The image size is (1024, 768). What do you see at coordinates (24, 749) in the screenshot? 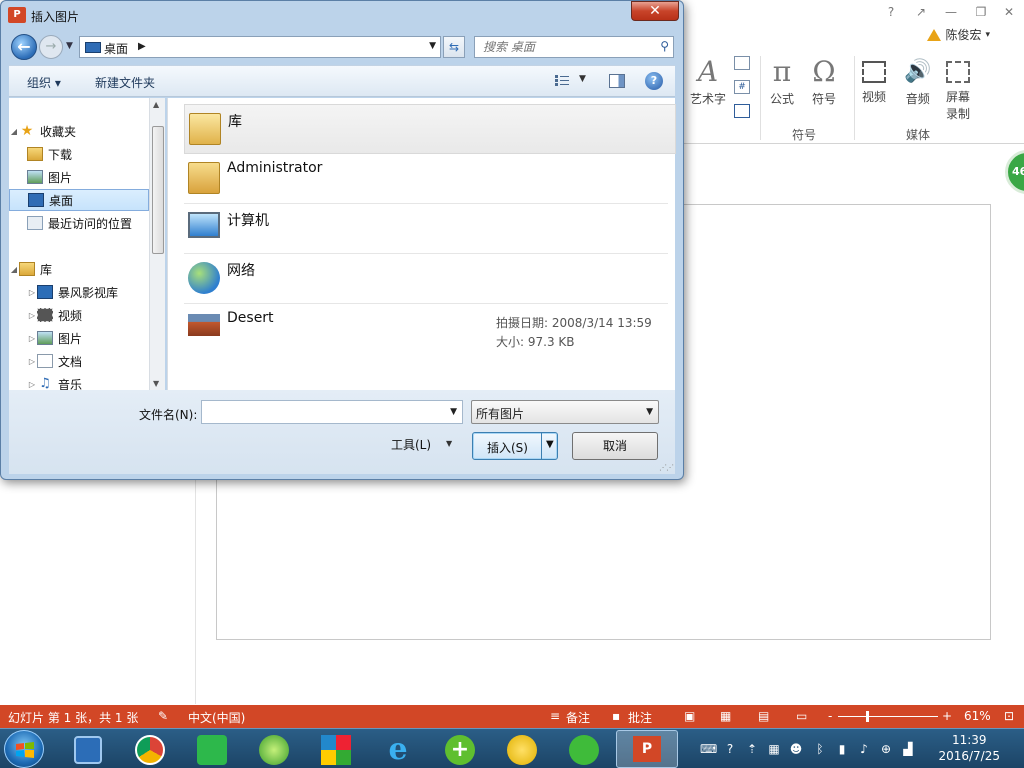
I see `start-button` at bounding box center [24, 749].